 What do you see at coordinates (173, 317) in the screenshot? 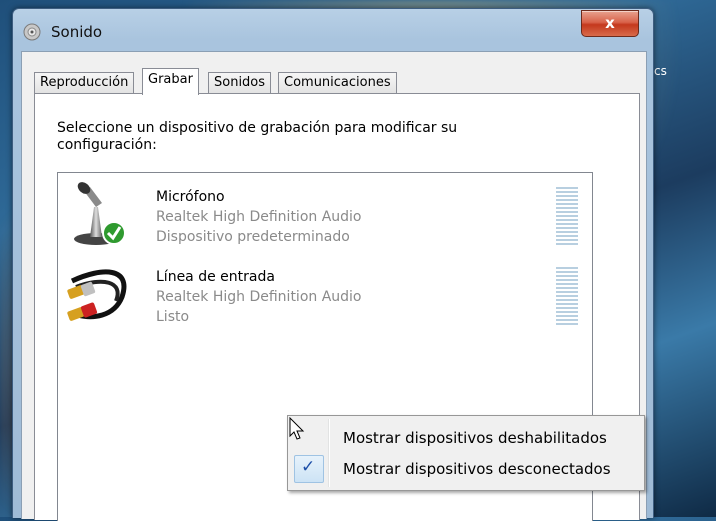
I see `device-status: Listo` at bounding box center [173, 317].